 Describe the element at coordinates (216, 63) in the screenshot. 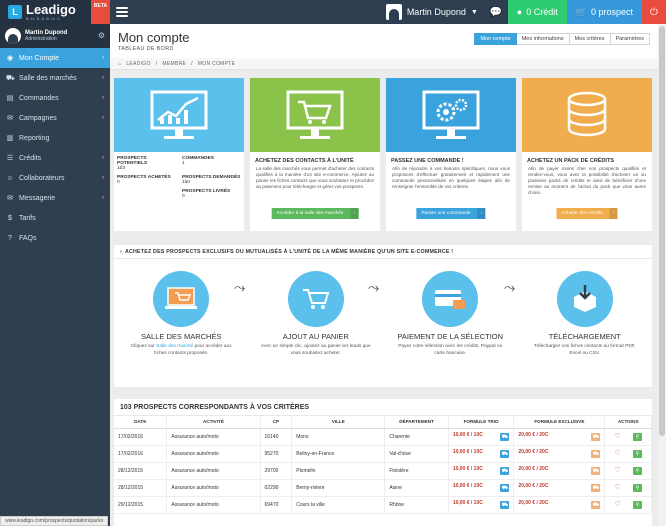

I see `breadcrumb-item: MON COMPTE` at that location.